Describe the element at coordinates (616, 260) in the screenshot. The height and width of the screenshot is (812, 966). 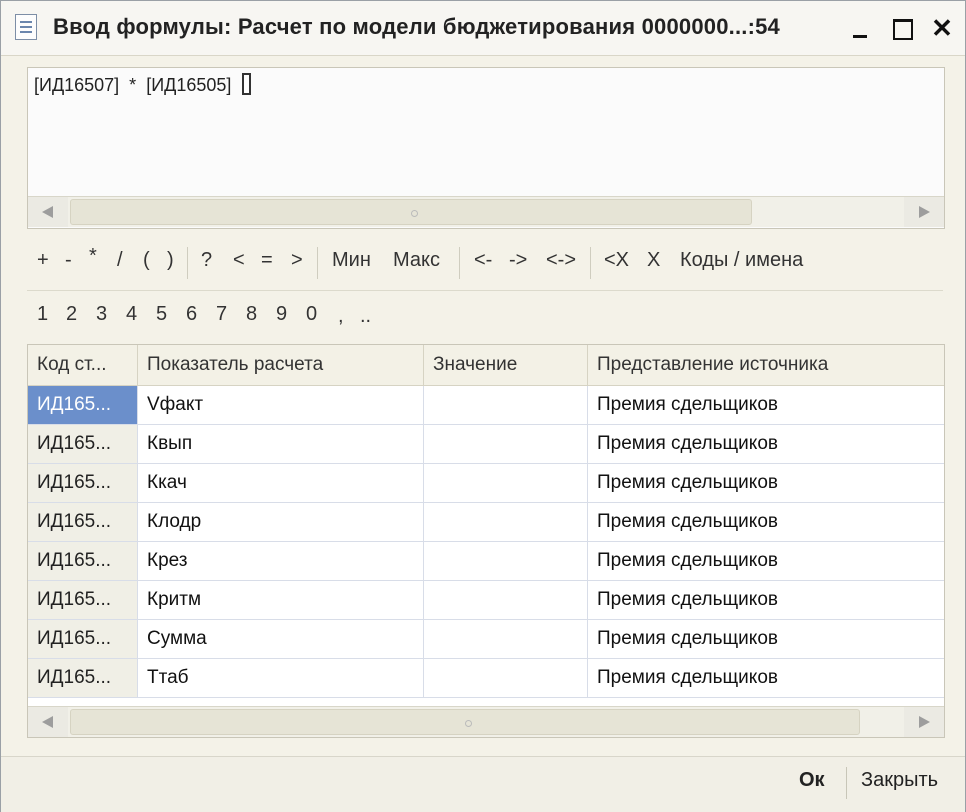
I see `delete-left-button: <X` at that location.